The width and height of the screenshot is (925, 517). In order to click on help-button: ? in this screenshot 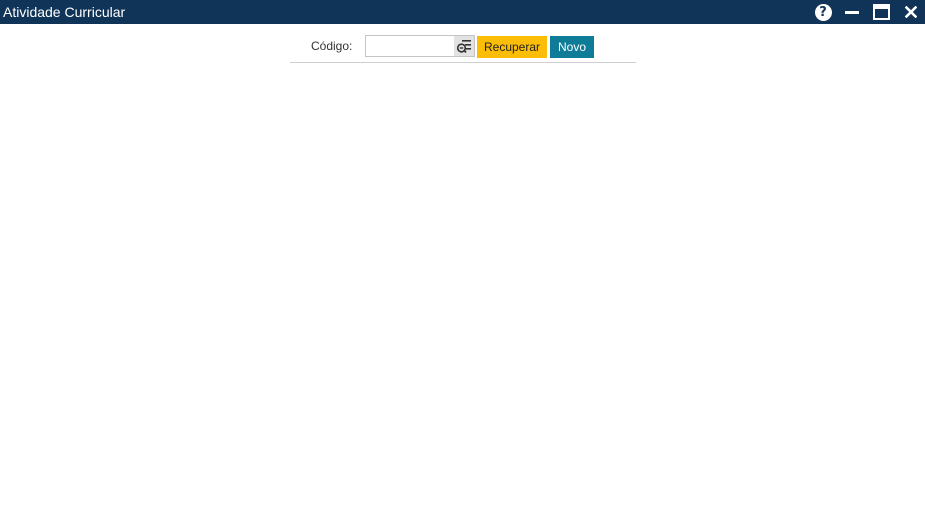, I will do `click(823, 12)`.